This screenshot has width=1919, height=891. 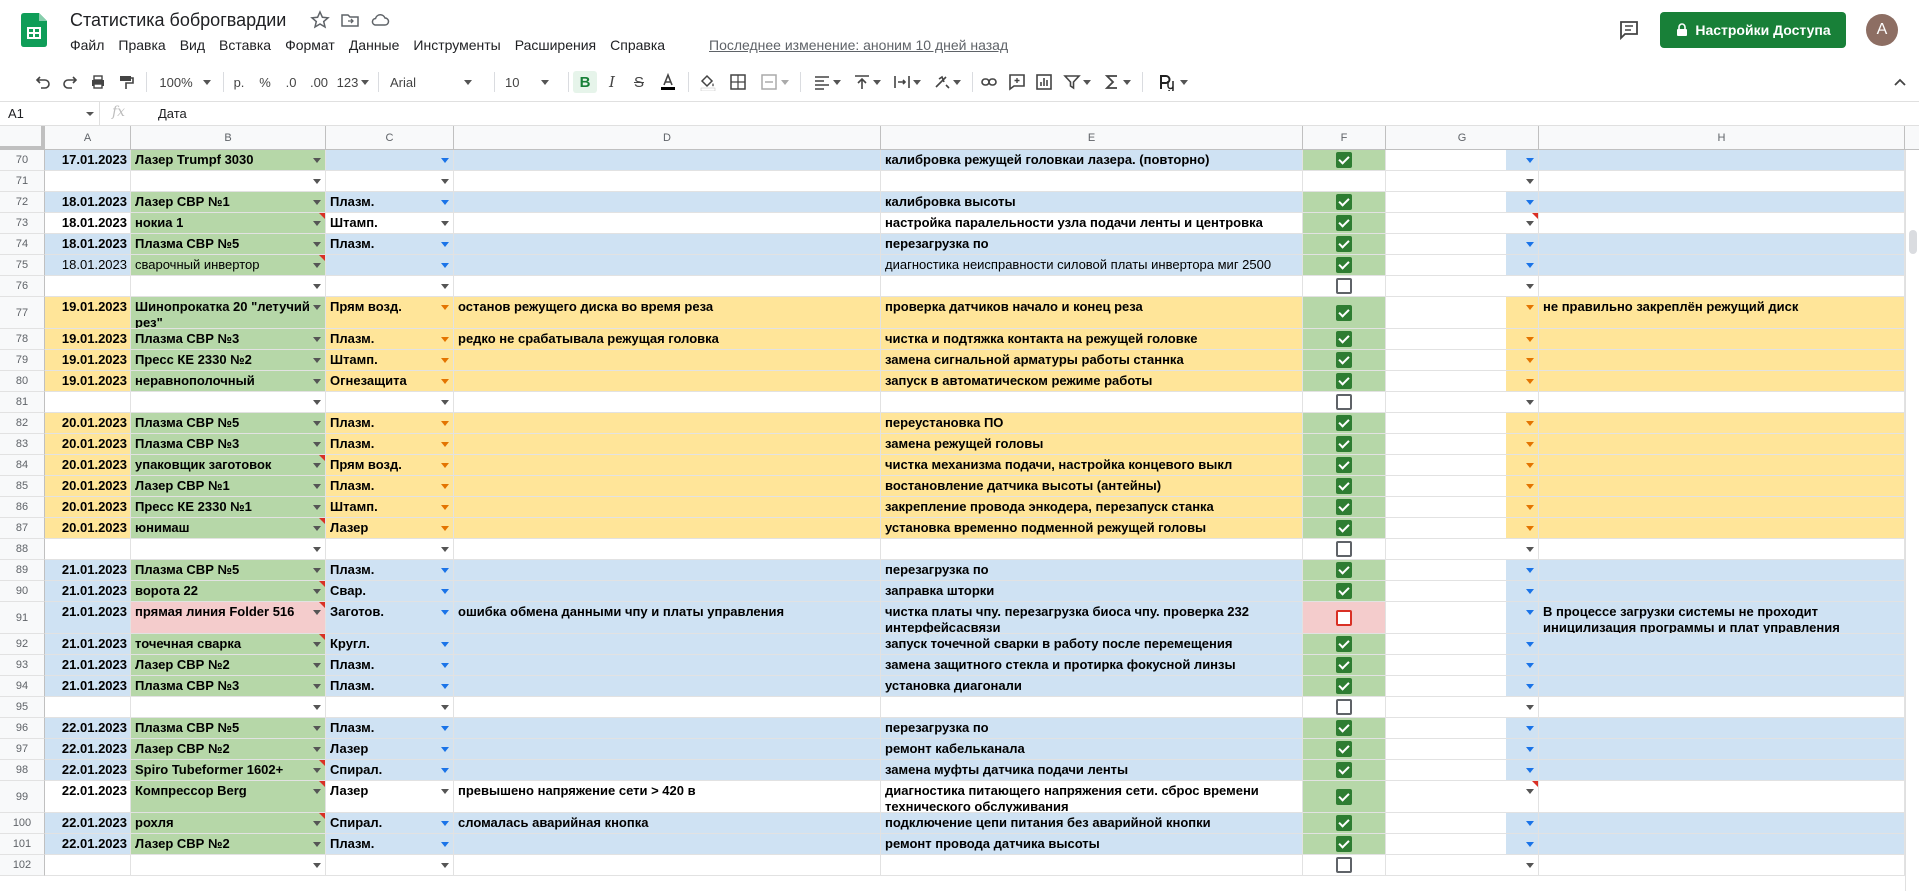 I want to click on row-number: 99, so click(x=22, y=797).